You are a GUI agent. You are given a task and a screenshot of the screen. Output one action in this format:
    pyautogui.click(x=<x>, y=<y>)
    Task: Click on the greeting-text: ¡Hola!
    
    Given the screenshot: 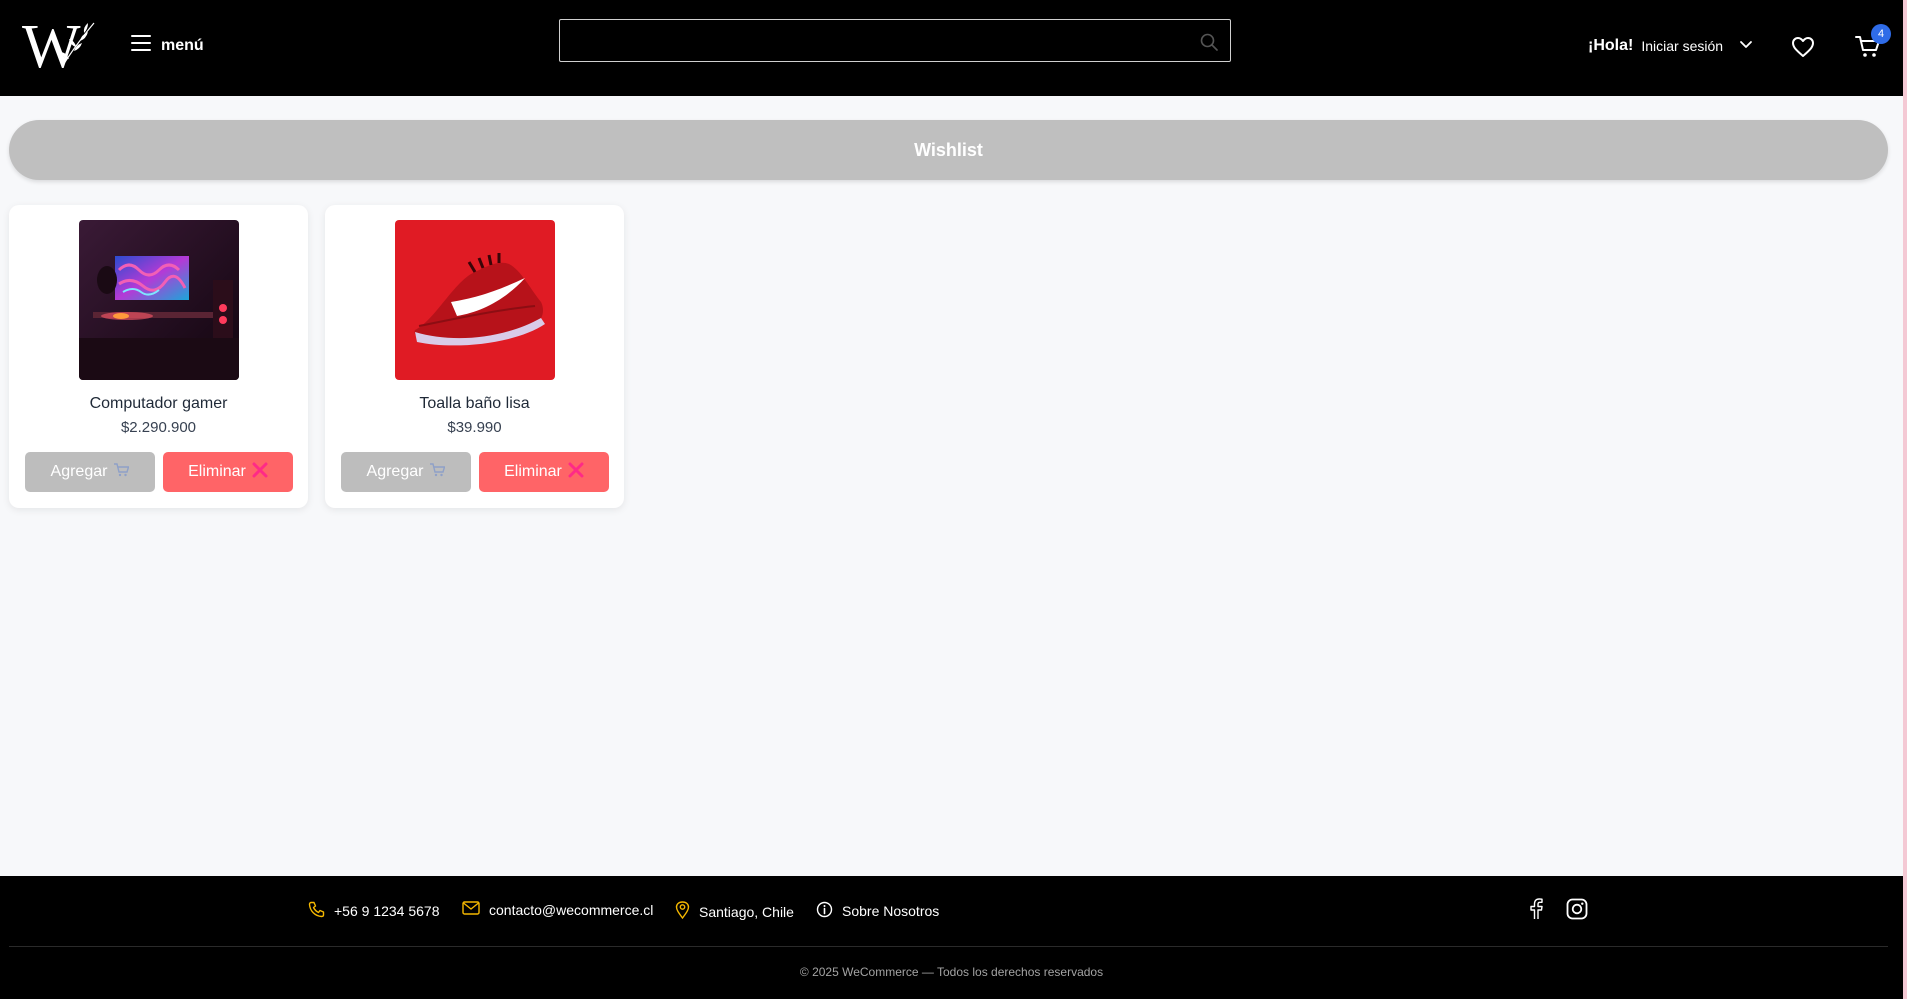 What is the action you would take?
    pyautogui.click(x=1611, y=45)
    